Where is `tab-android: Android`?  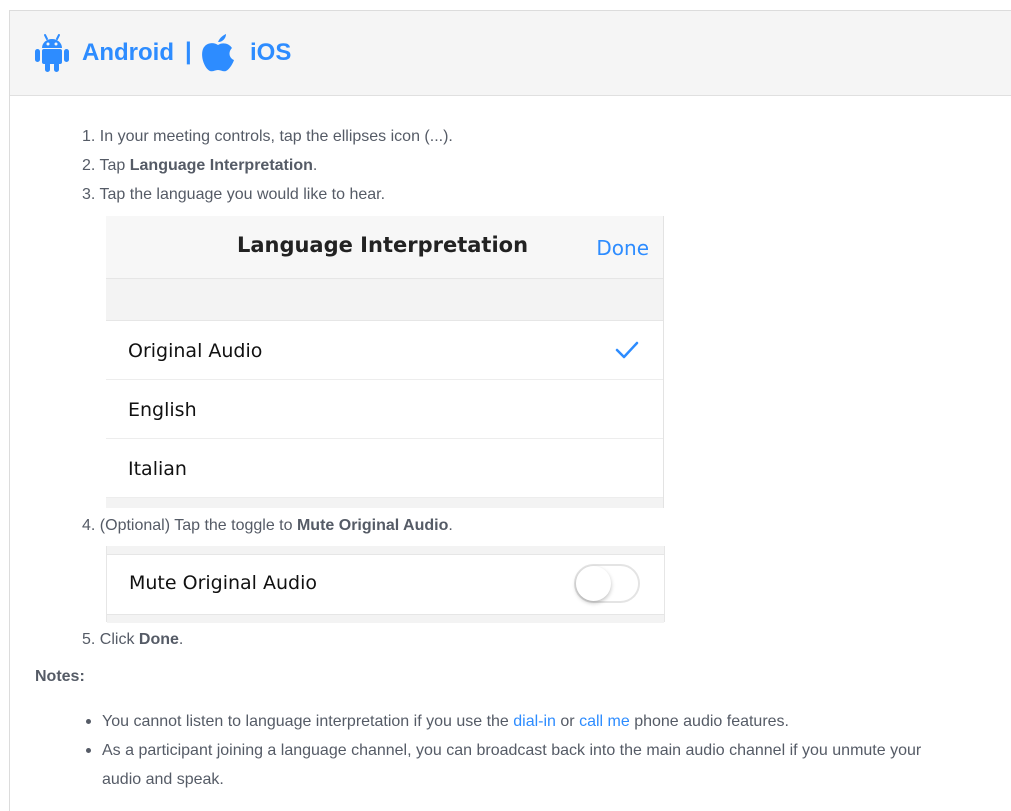 tab-android: Android is located at coordinates (104, 53).